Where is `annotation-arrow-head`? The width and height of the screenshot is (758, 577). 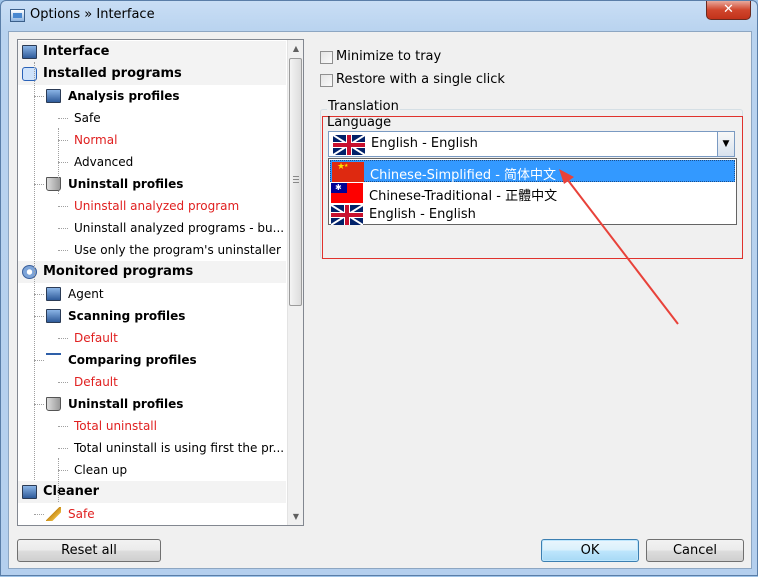 annotation-arrow-head is located at coordinates (566, 176).